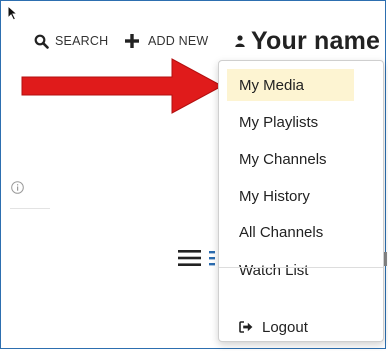 The width and height of the screenshot is (388, 351). Describe the element at coordinates (274, 270) in the screenshot. I see `menu-item-label: Watch List` at that location.